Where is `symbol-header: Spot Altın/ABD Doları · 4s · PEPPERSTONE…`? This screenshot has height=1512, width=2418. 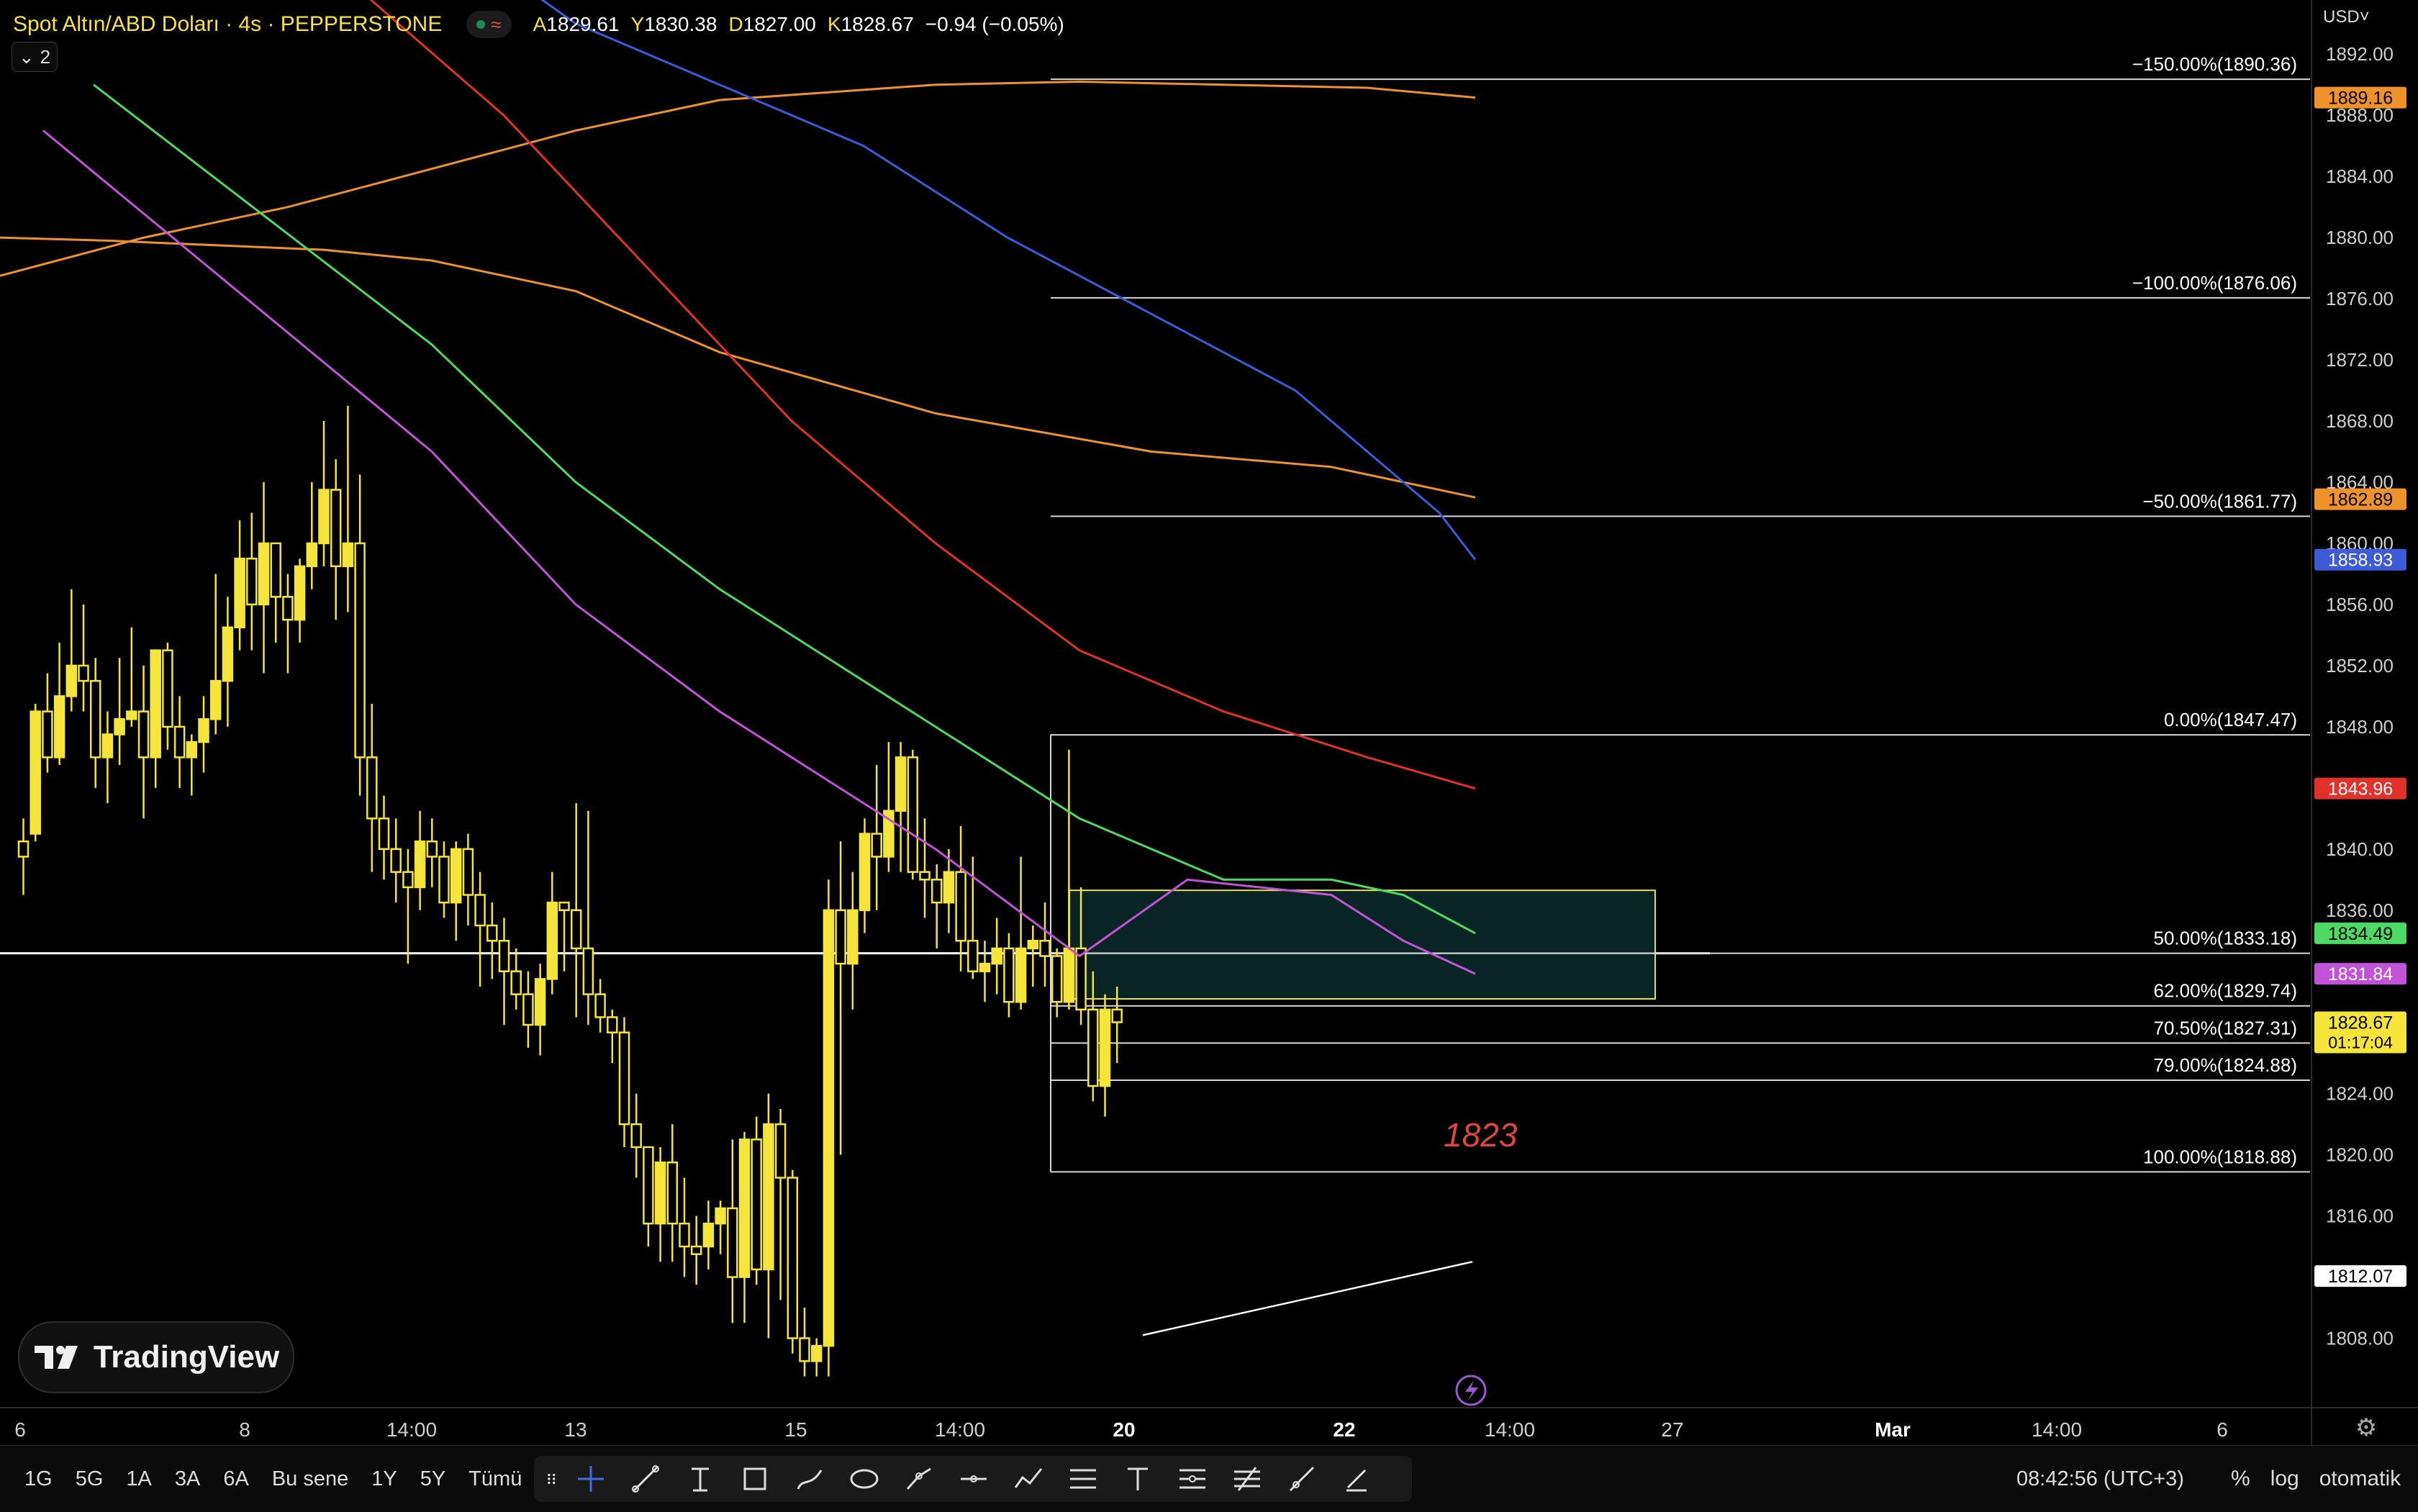
symbol-header: Spot Altın/ABD Doları · 4s · PEPPERSTONE… is located at coordinates (538, 24).